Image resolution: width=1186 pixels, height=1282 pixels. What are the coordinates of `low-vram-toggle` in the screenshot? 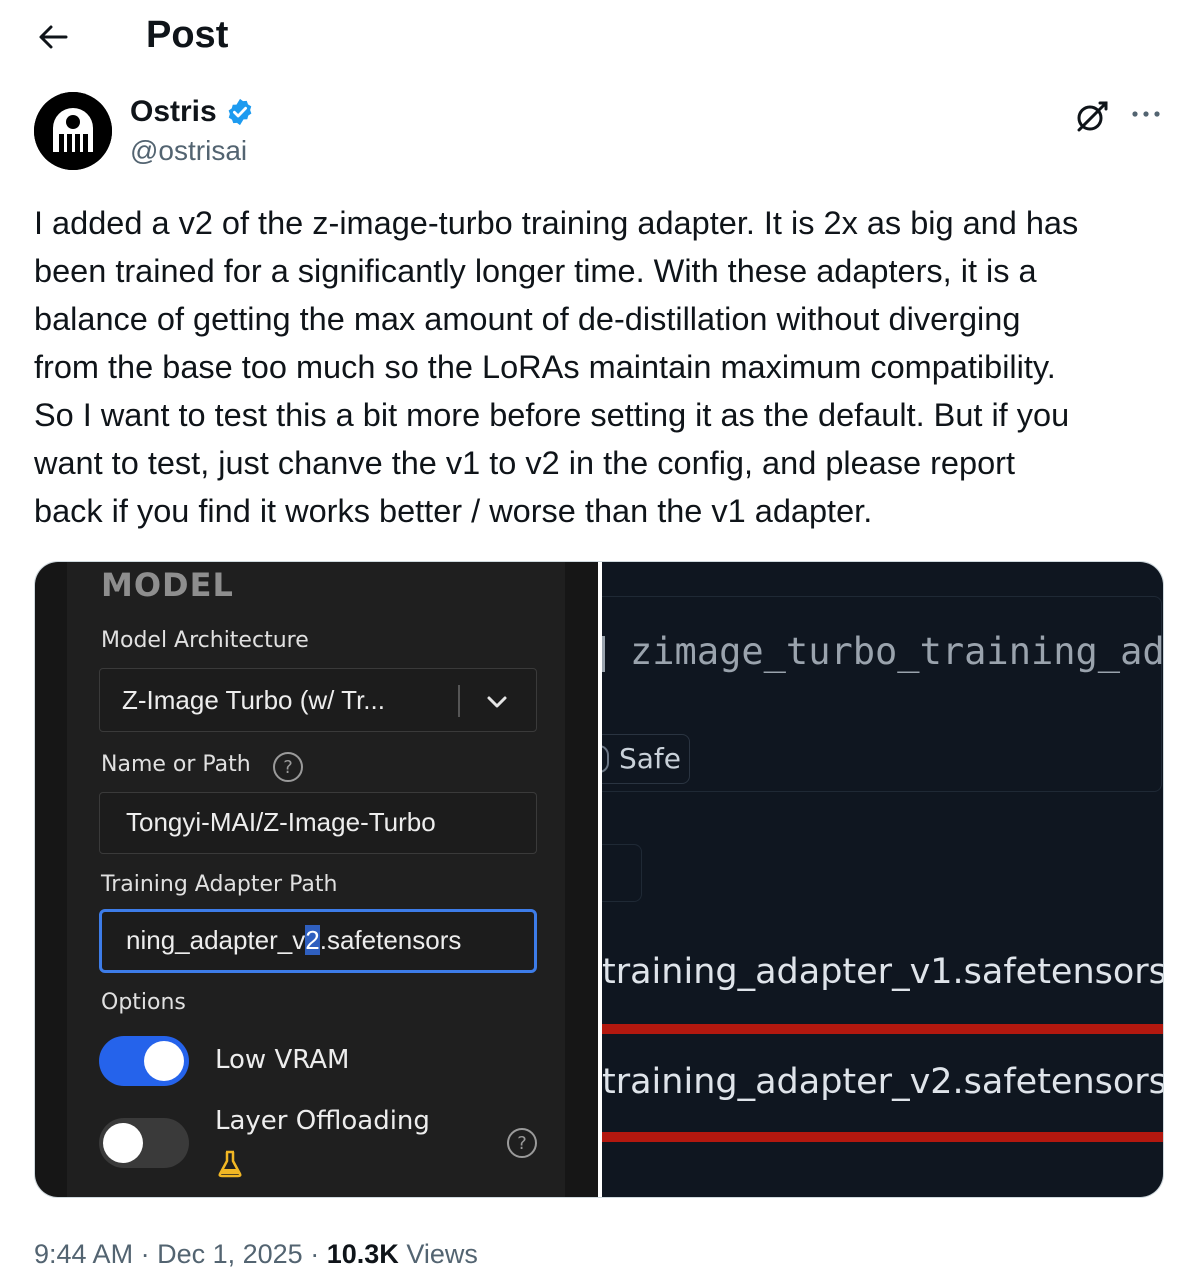 It's located at (144, 1061).